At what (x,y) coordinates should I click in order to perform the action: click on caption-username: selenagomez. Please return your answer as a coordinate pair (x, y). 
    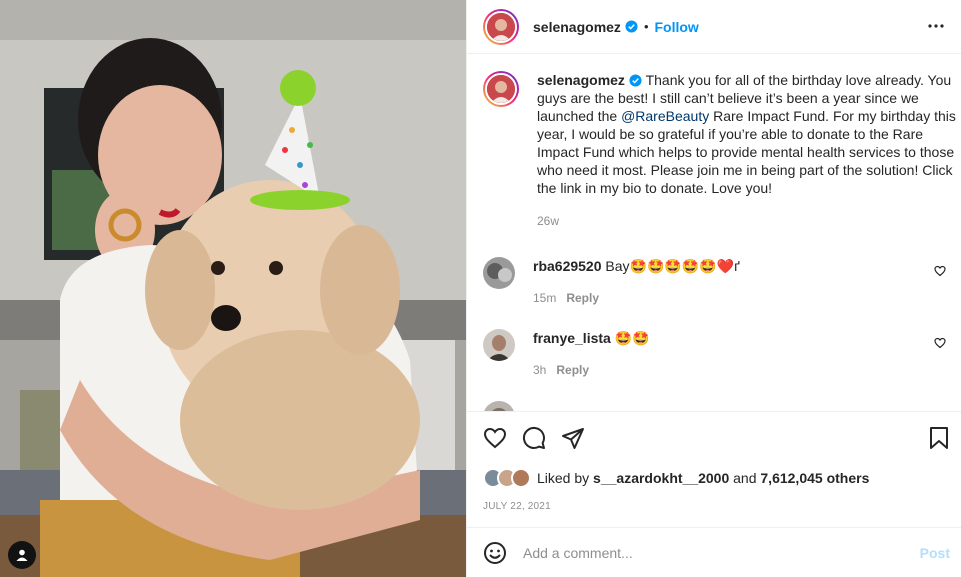
    Looking at the image, I should click on (581, 80).